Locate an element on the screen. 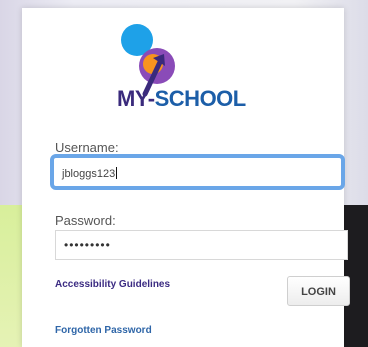 Image resolution: width=368 pixels, height=347 pixels. background-left-accent is located at coordinates (11, 276).